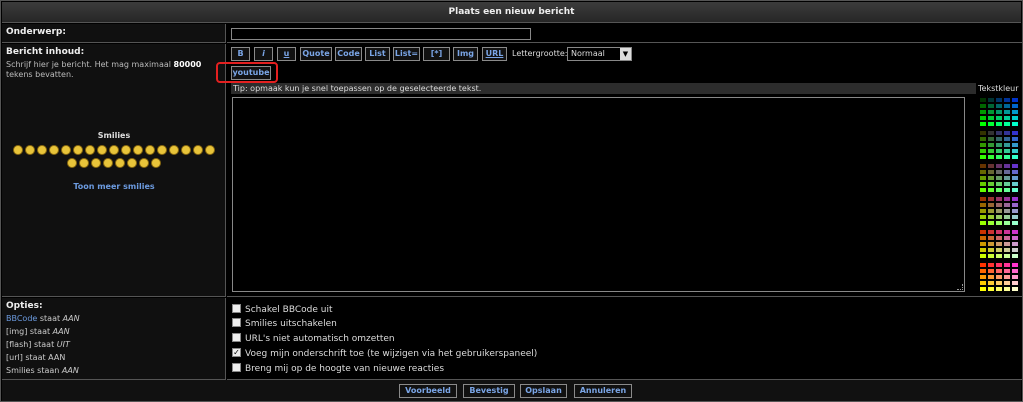  Describe the element at coordinates (603, 391) in the screenshot. I see `cancel-button: Annuleren` at that location.